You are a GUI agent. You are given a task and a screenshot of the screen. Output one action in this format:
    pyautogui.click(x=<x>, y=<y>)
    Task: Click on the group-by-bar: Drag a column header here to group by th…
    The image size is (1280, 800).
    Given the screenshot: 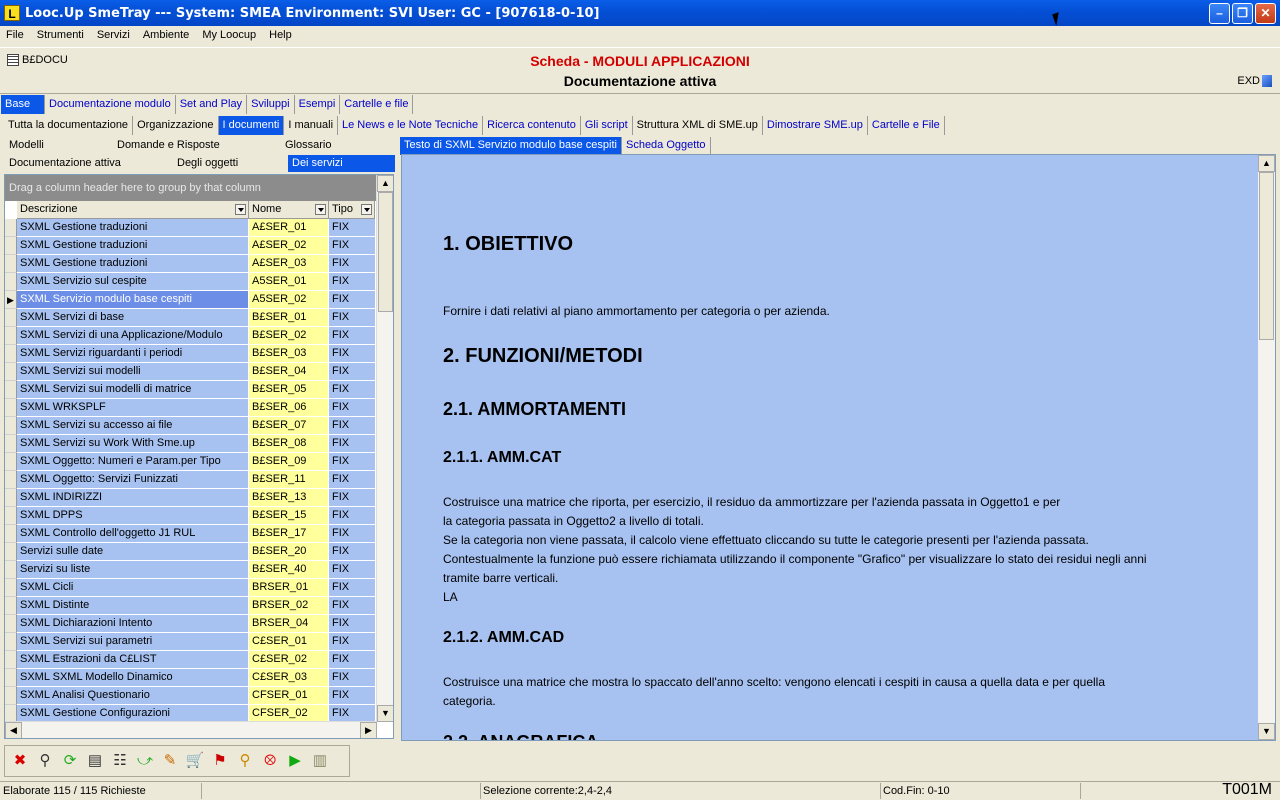 What is the action you would take?
    pyautogui.click(x=191, y=188)
    